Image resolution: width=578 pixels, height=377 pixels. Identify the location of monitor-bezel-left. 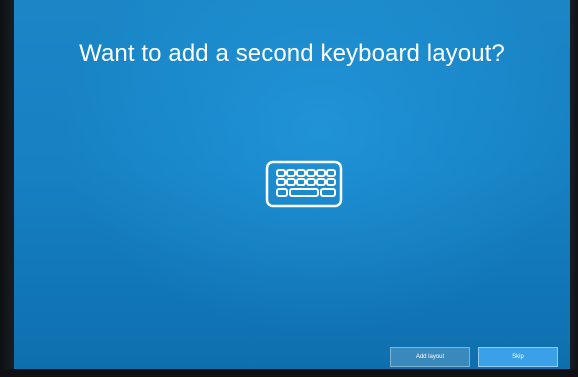
(7, 188).